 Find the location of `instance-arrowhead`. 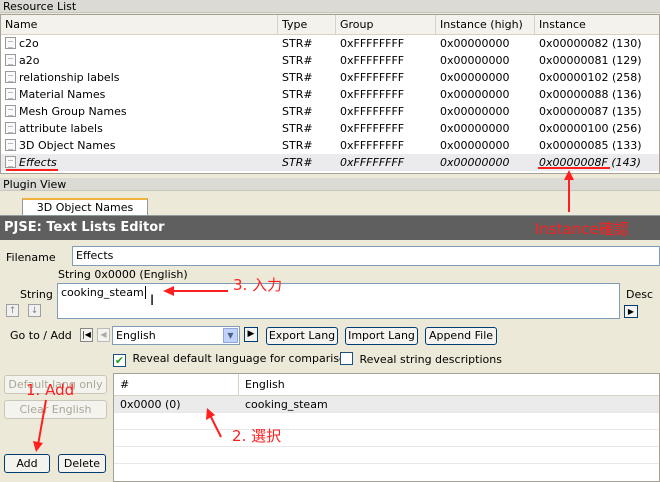

instance-arrowhead is located at coordinates (569, 175).